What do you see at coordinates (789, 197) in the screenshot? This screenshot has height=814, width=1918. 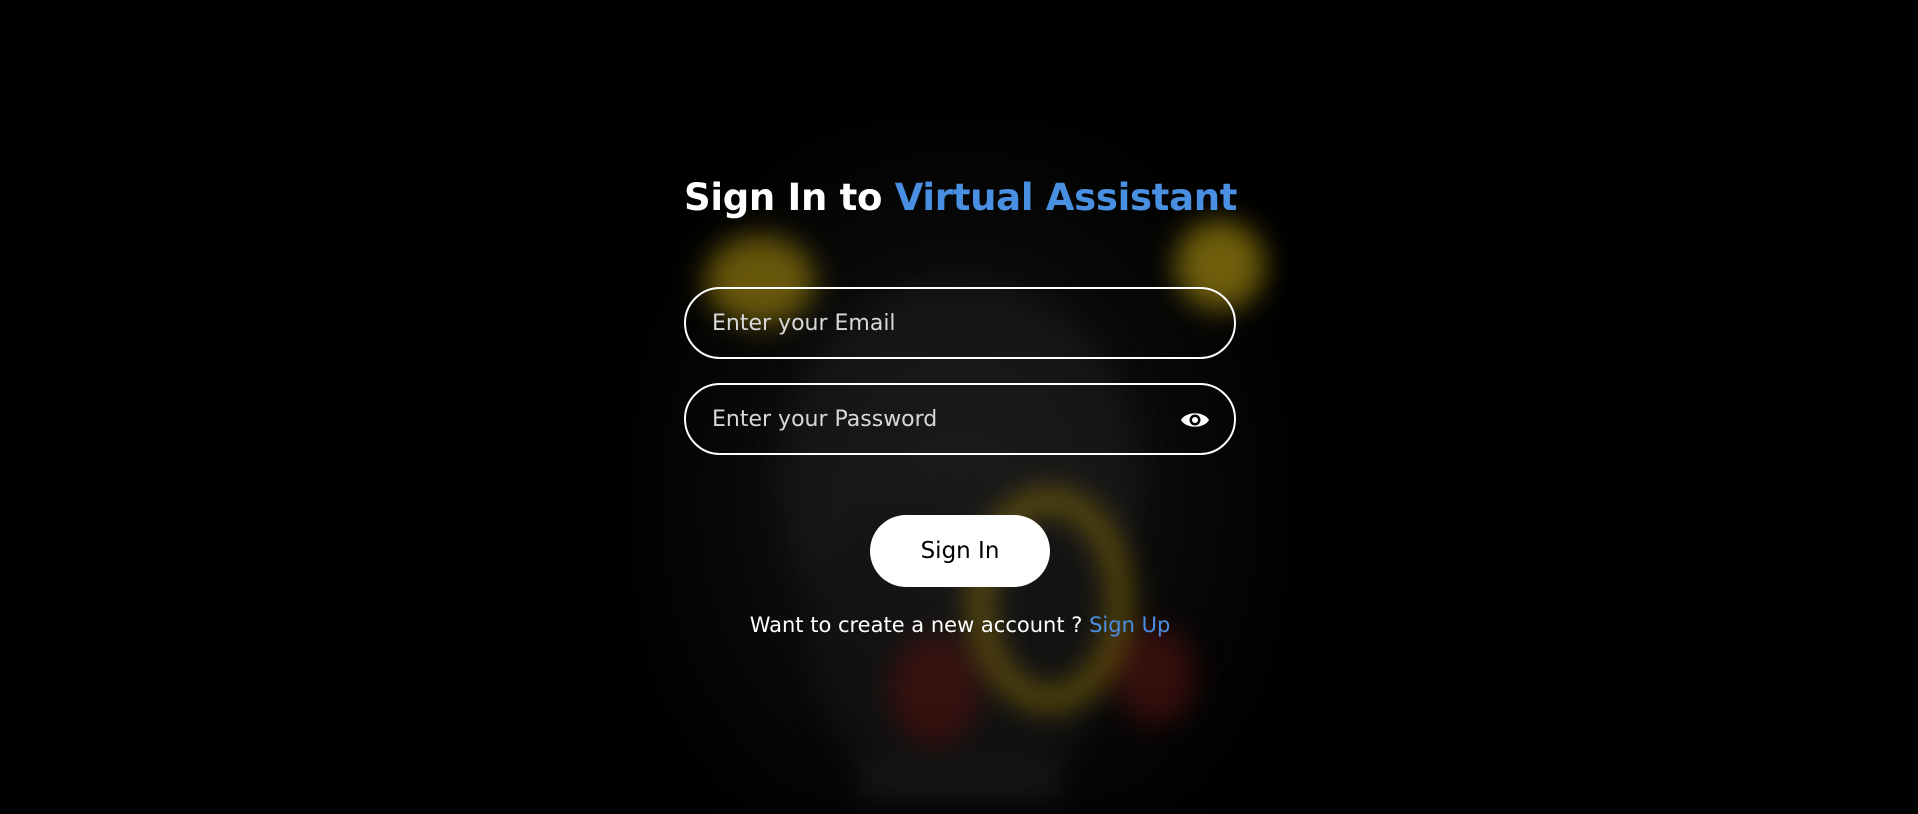 I see `title-prefix: Sign In to` at bounding box center [789, 197].